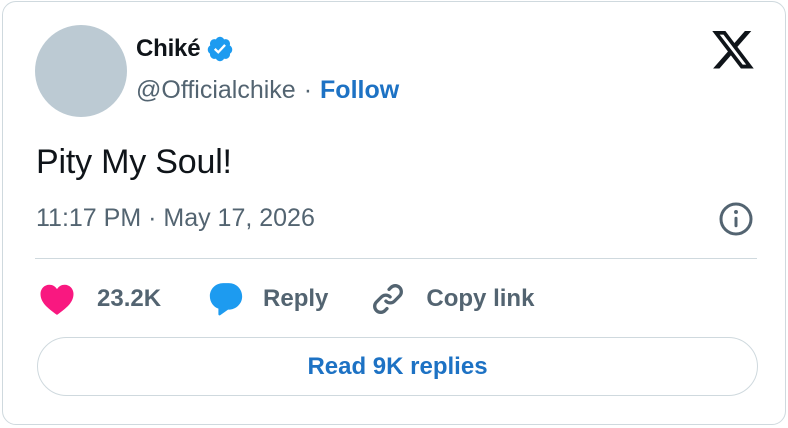 The image size is (788, 428). I want to click on link-icon, so click(388, 299).